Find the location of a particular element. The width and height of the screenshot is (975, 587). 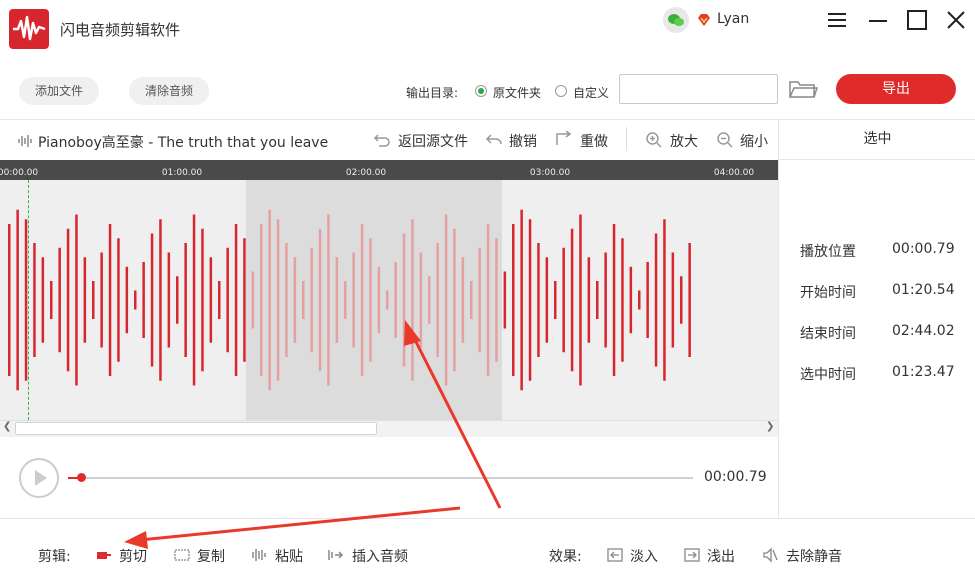

copy-icon is located at coordinates (182, 555).